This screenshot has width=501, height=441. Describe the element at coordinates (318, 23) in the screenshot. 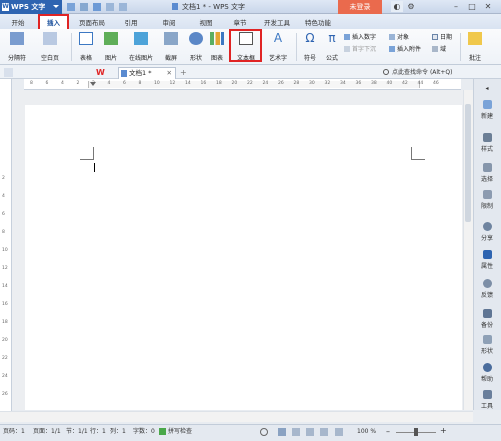

I see `tab-special-features: 特色功能` at that location.